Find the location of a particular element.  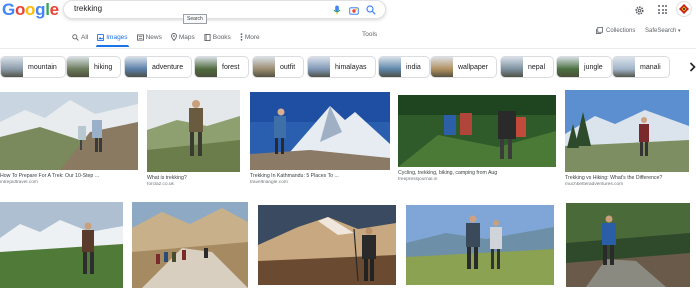

avatar is located at coordinates (684, 9).